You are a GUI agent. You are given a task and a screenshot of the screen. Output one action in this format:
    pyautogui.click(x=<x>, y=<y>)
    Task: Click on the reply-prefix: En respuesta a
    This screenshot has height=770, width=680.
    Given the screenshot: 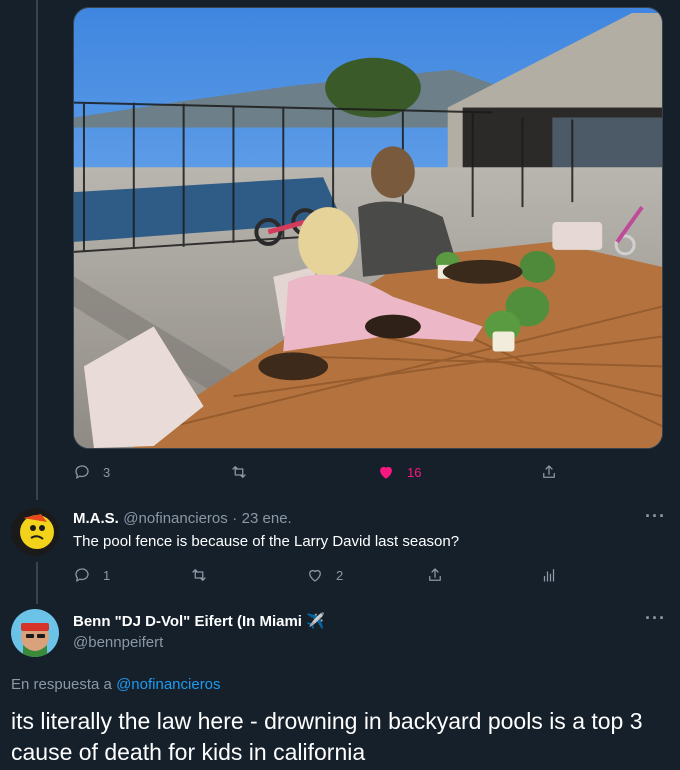 What is the action you would take?
    pyautogui.click(x=61, y=684)
    